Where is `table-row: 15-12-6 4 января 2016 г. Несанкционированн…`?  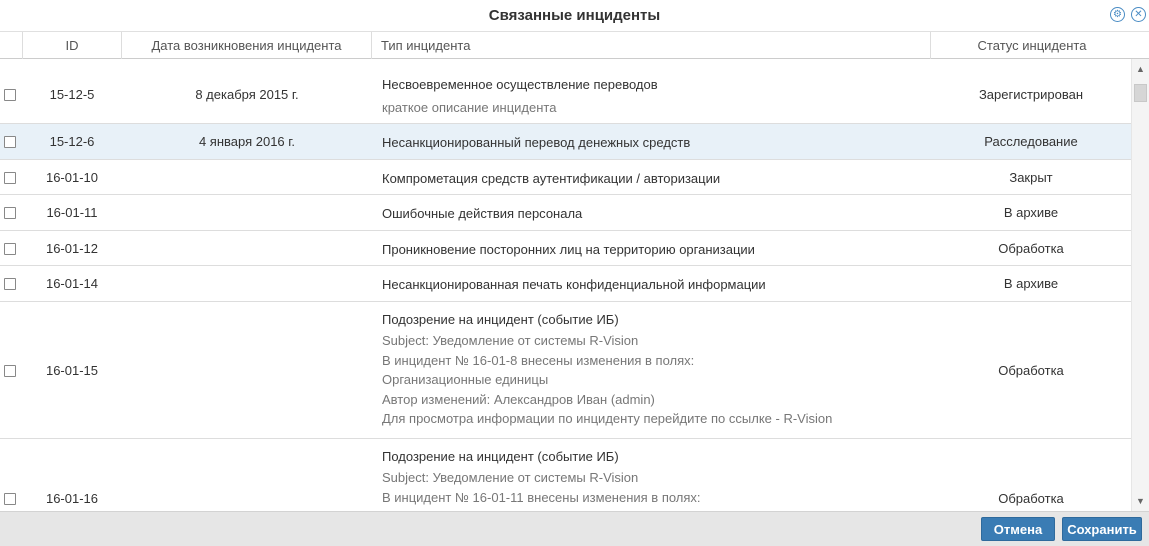 table-row: 15-12-6 4 января 2016 г. Несанкционированн… is located at coordinates (565, 142).